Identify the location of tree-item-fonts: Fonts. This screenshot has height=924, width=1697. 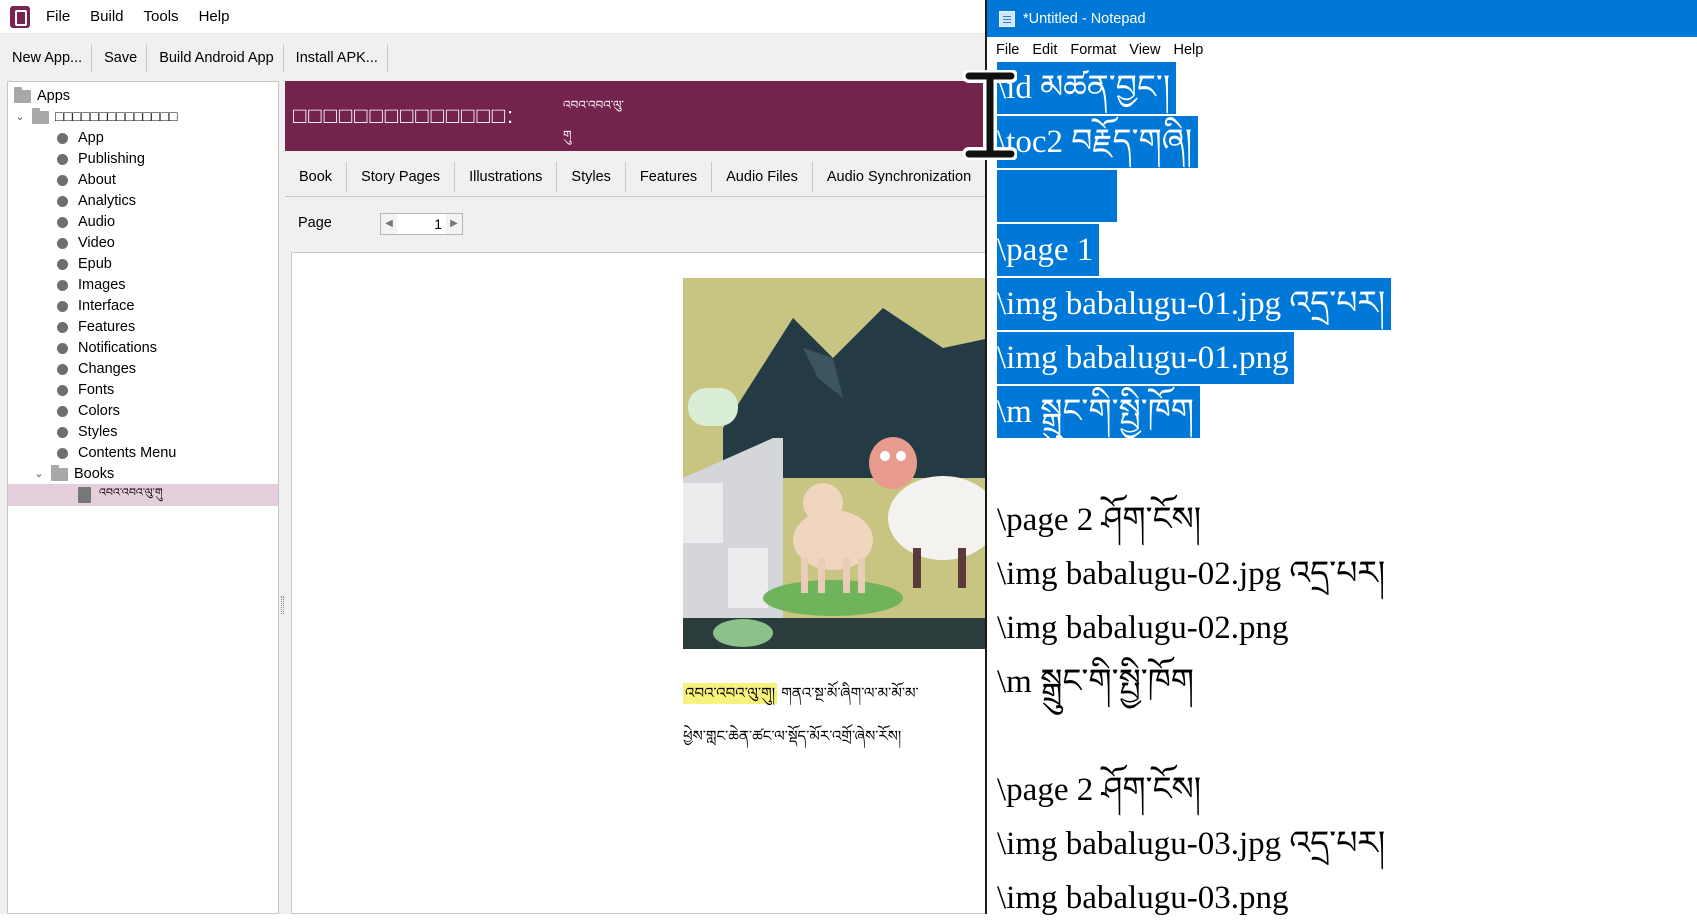
(85, 390).